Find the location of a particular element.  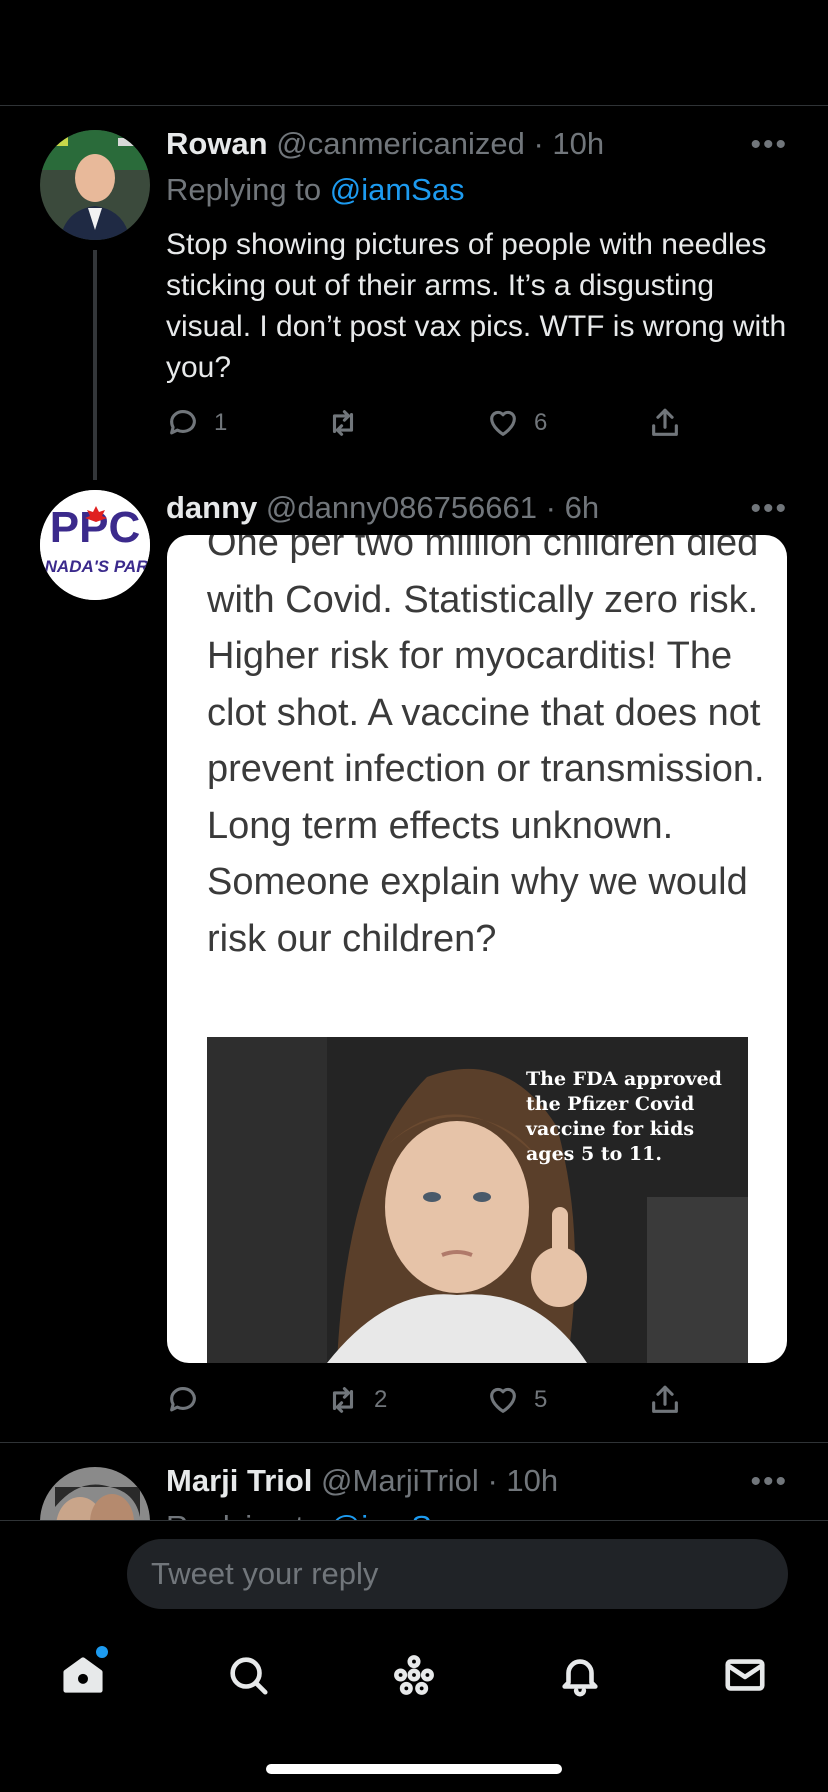

reply-input is located at coordinates (457, 1574).